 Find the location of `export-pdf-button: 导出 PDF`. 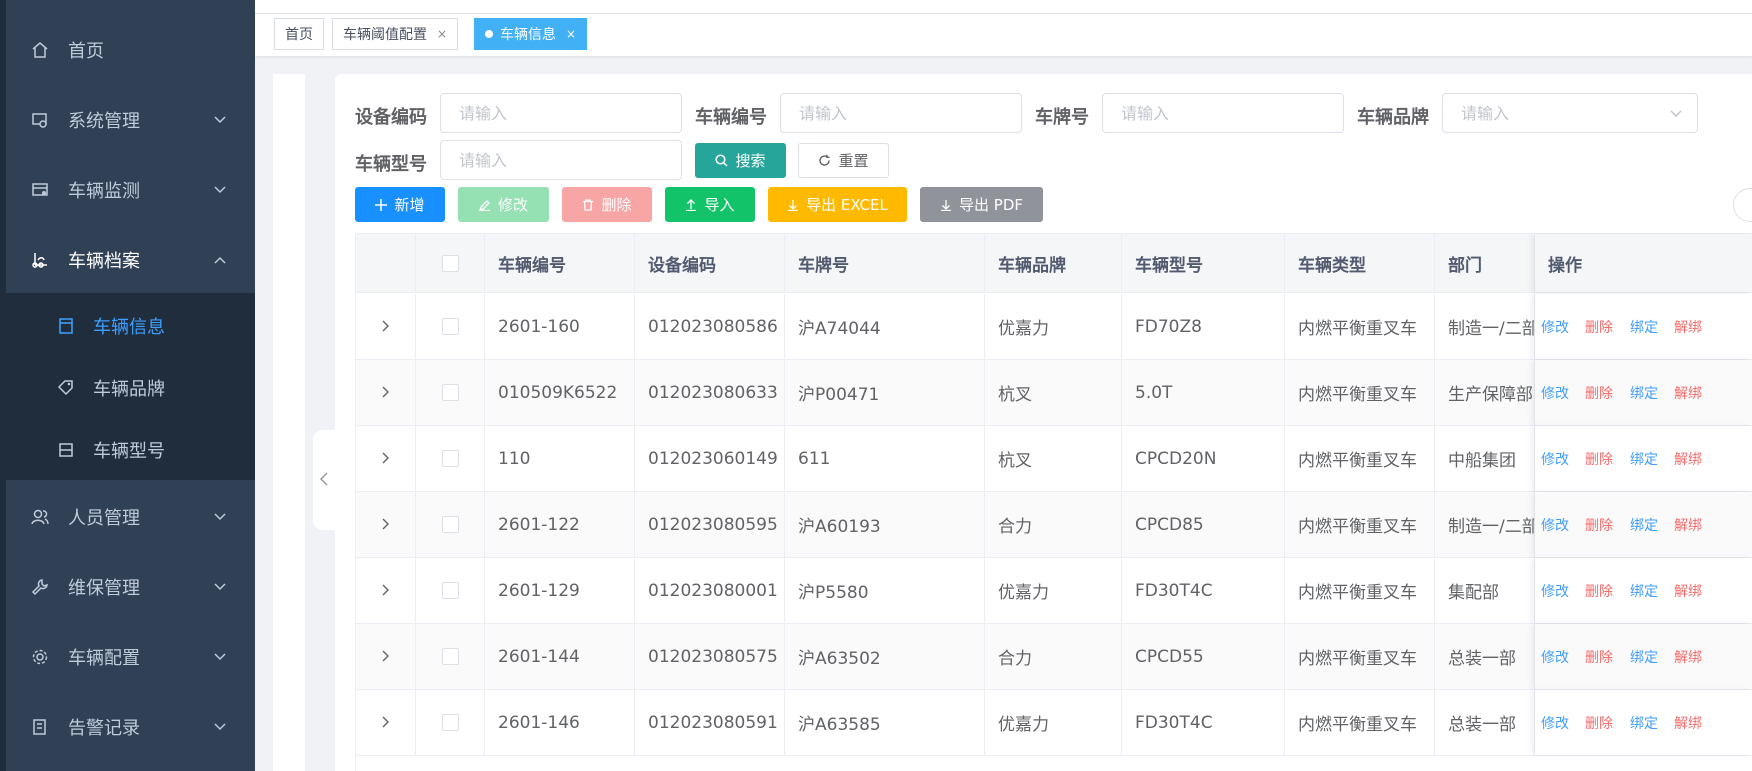

export-pdf-button: 导出 PDF is located at coordinates (981, 204).